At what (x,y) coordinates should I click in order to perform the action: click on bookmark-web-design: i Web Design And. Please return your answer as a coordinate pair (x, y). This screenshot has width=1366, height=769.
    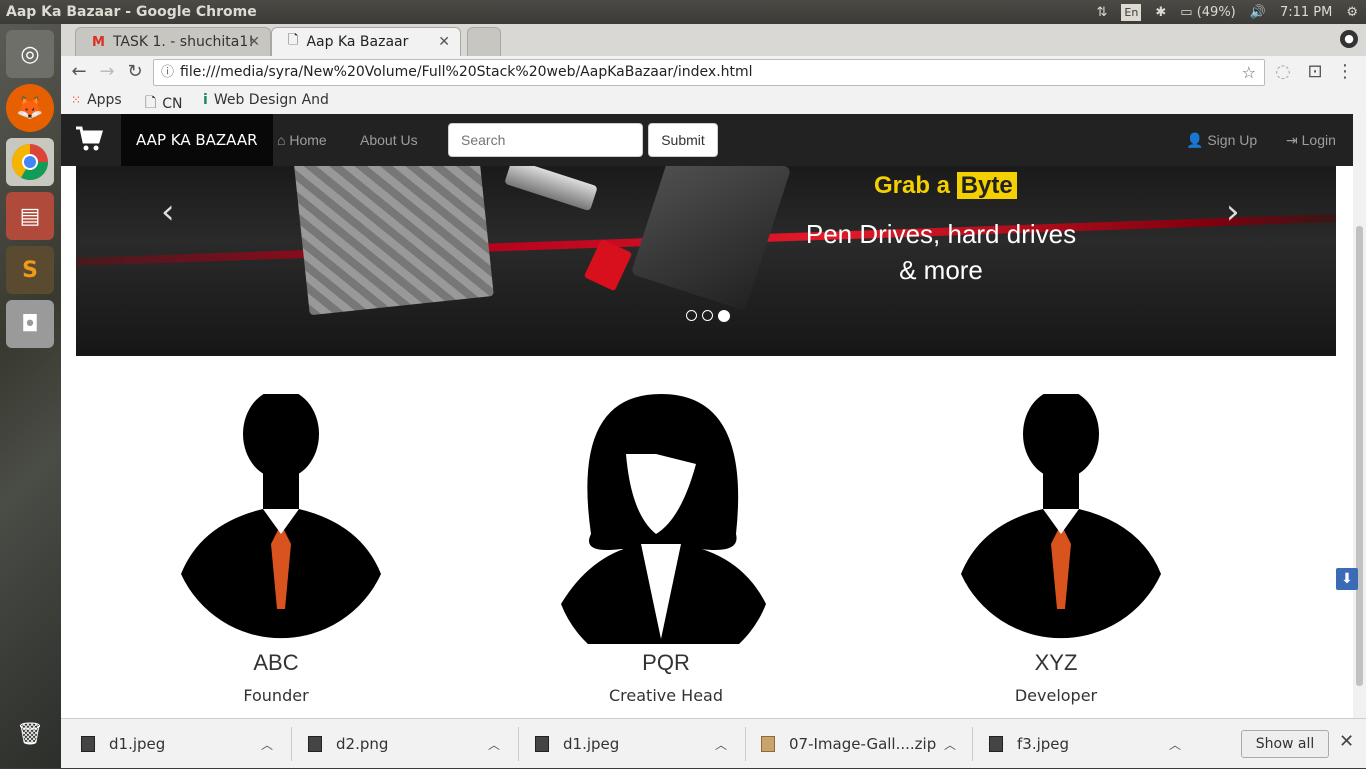
    Looking at the image, I should click on (266, 100).